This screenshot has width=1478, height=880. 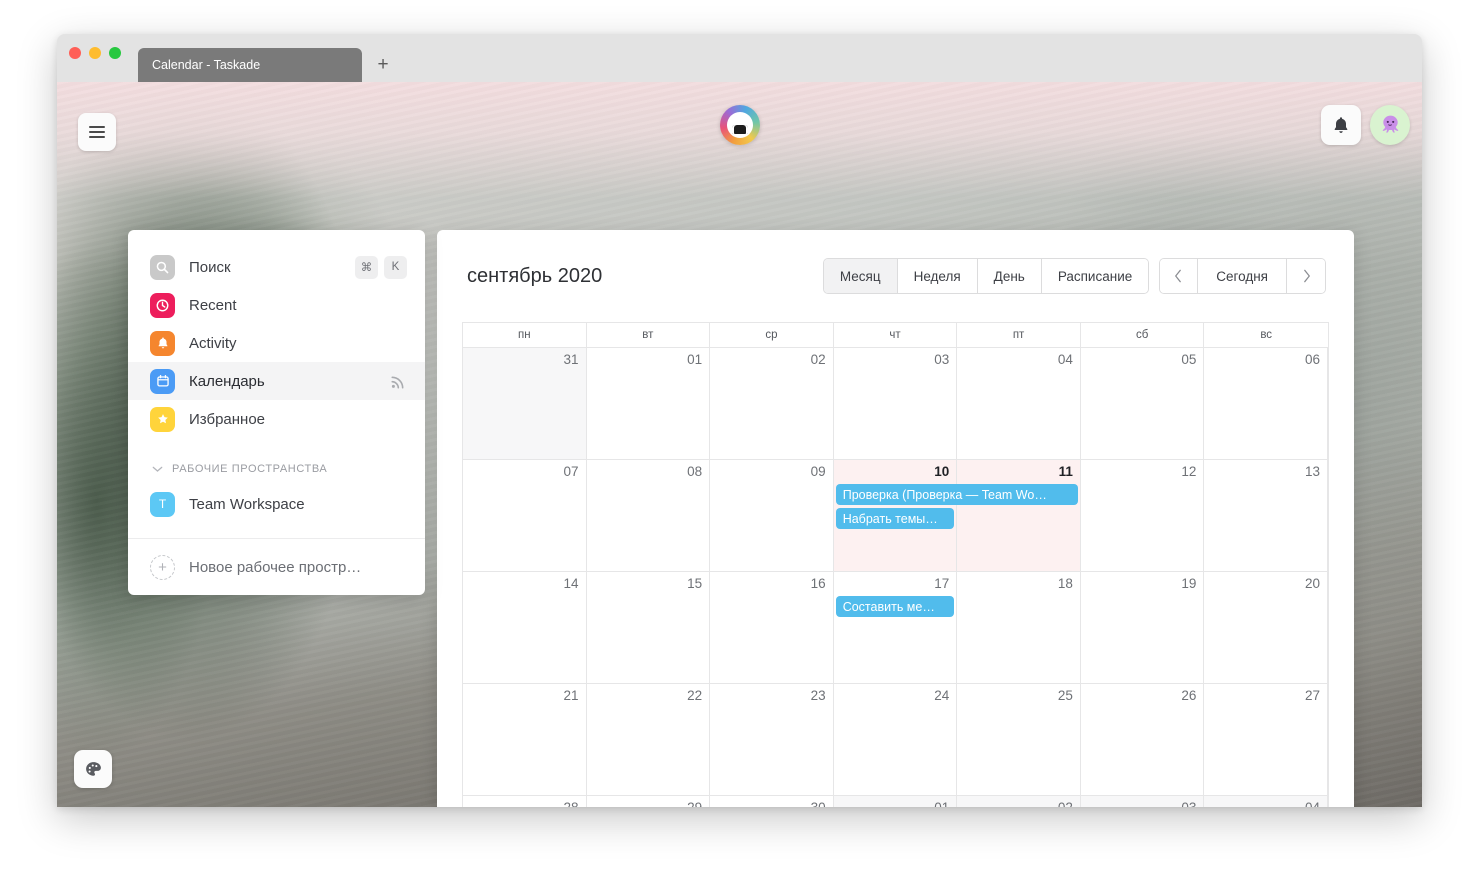 What do you see at coordinates (162, 567) in the screenshot?
I see `plus-icon: +` at bounding box center [162, 567].